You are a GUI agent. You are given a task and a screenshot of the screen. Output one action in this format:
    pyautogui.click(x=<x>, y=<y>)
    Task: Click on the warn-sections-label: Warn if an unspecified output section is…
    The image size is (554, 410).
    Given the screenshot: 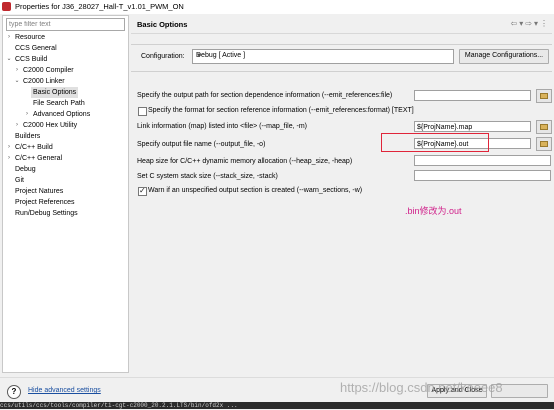 What is the action you would take?
    pyautogui.click(x=255, y=190)
    